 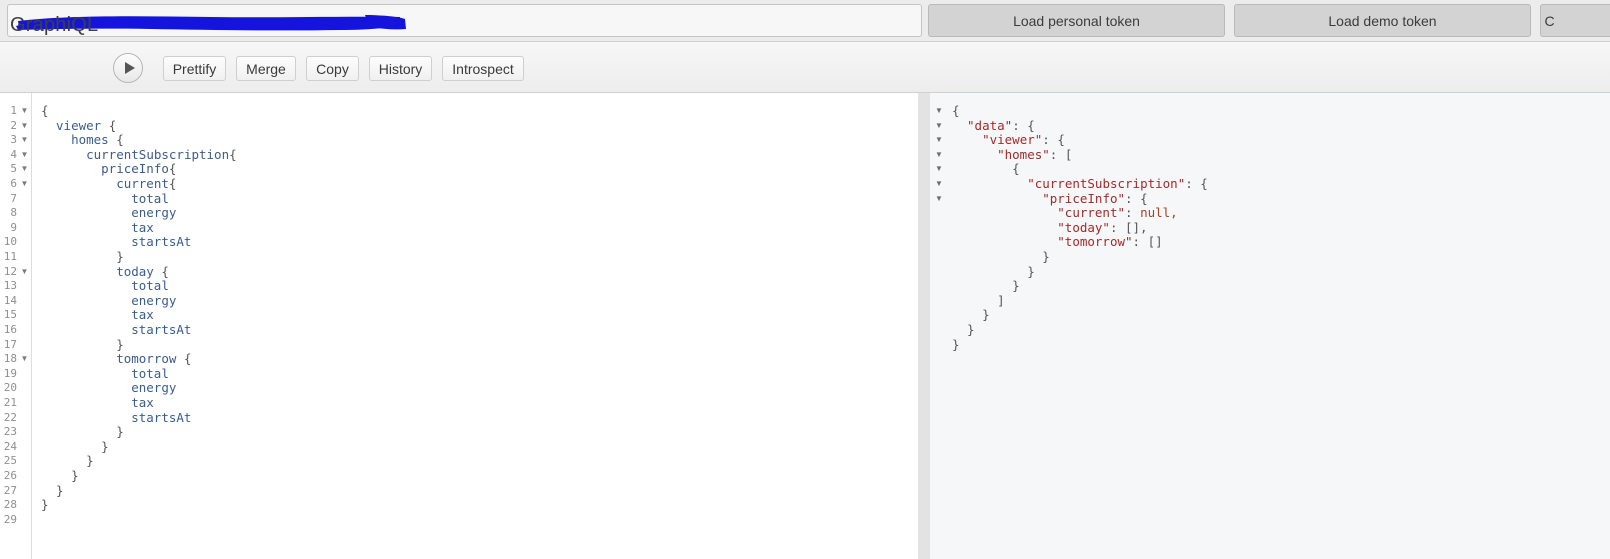 What do you see at coordinates (1106, 183) in the screenshot?
I see `result-key: "currentSubscription"` at bounding box center [1106, 183].